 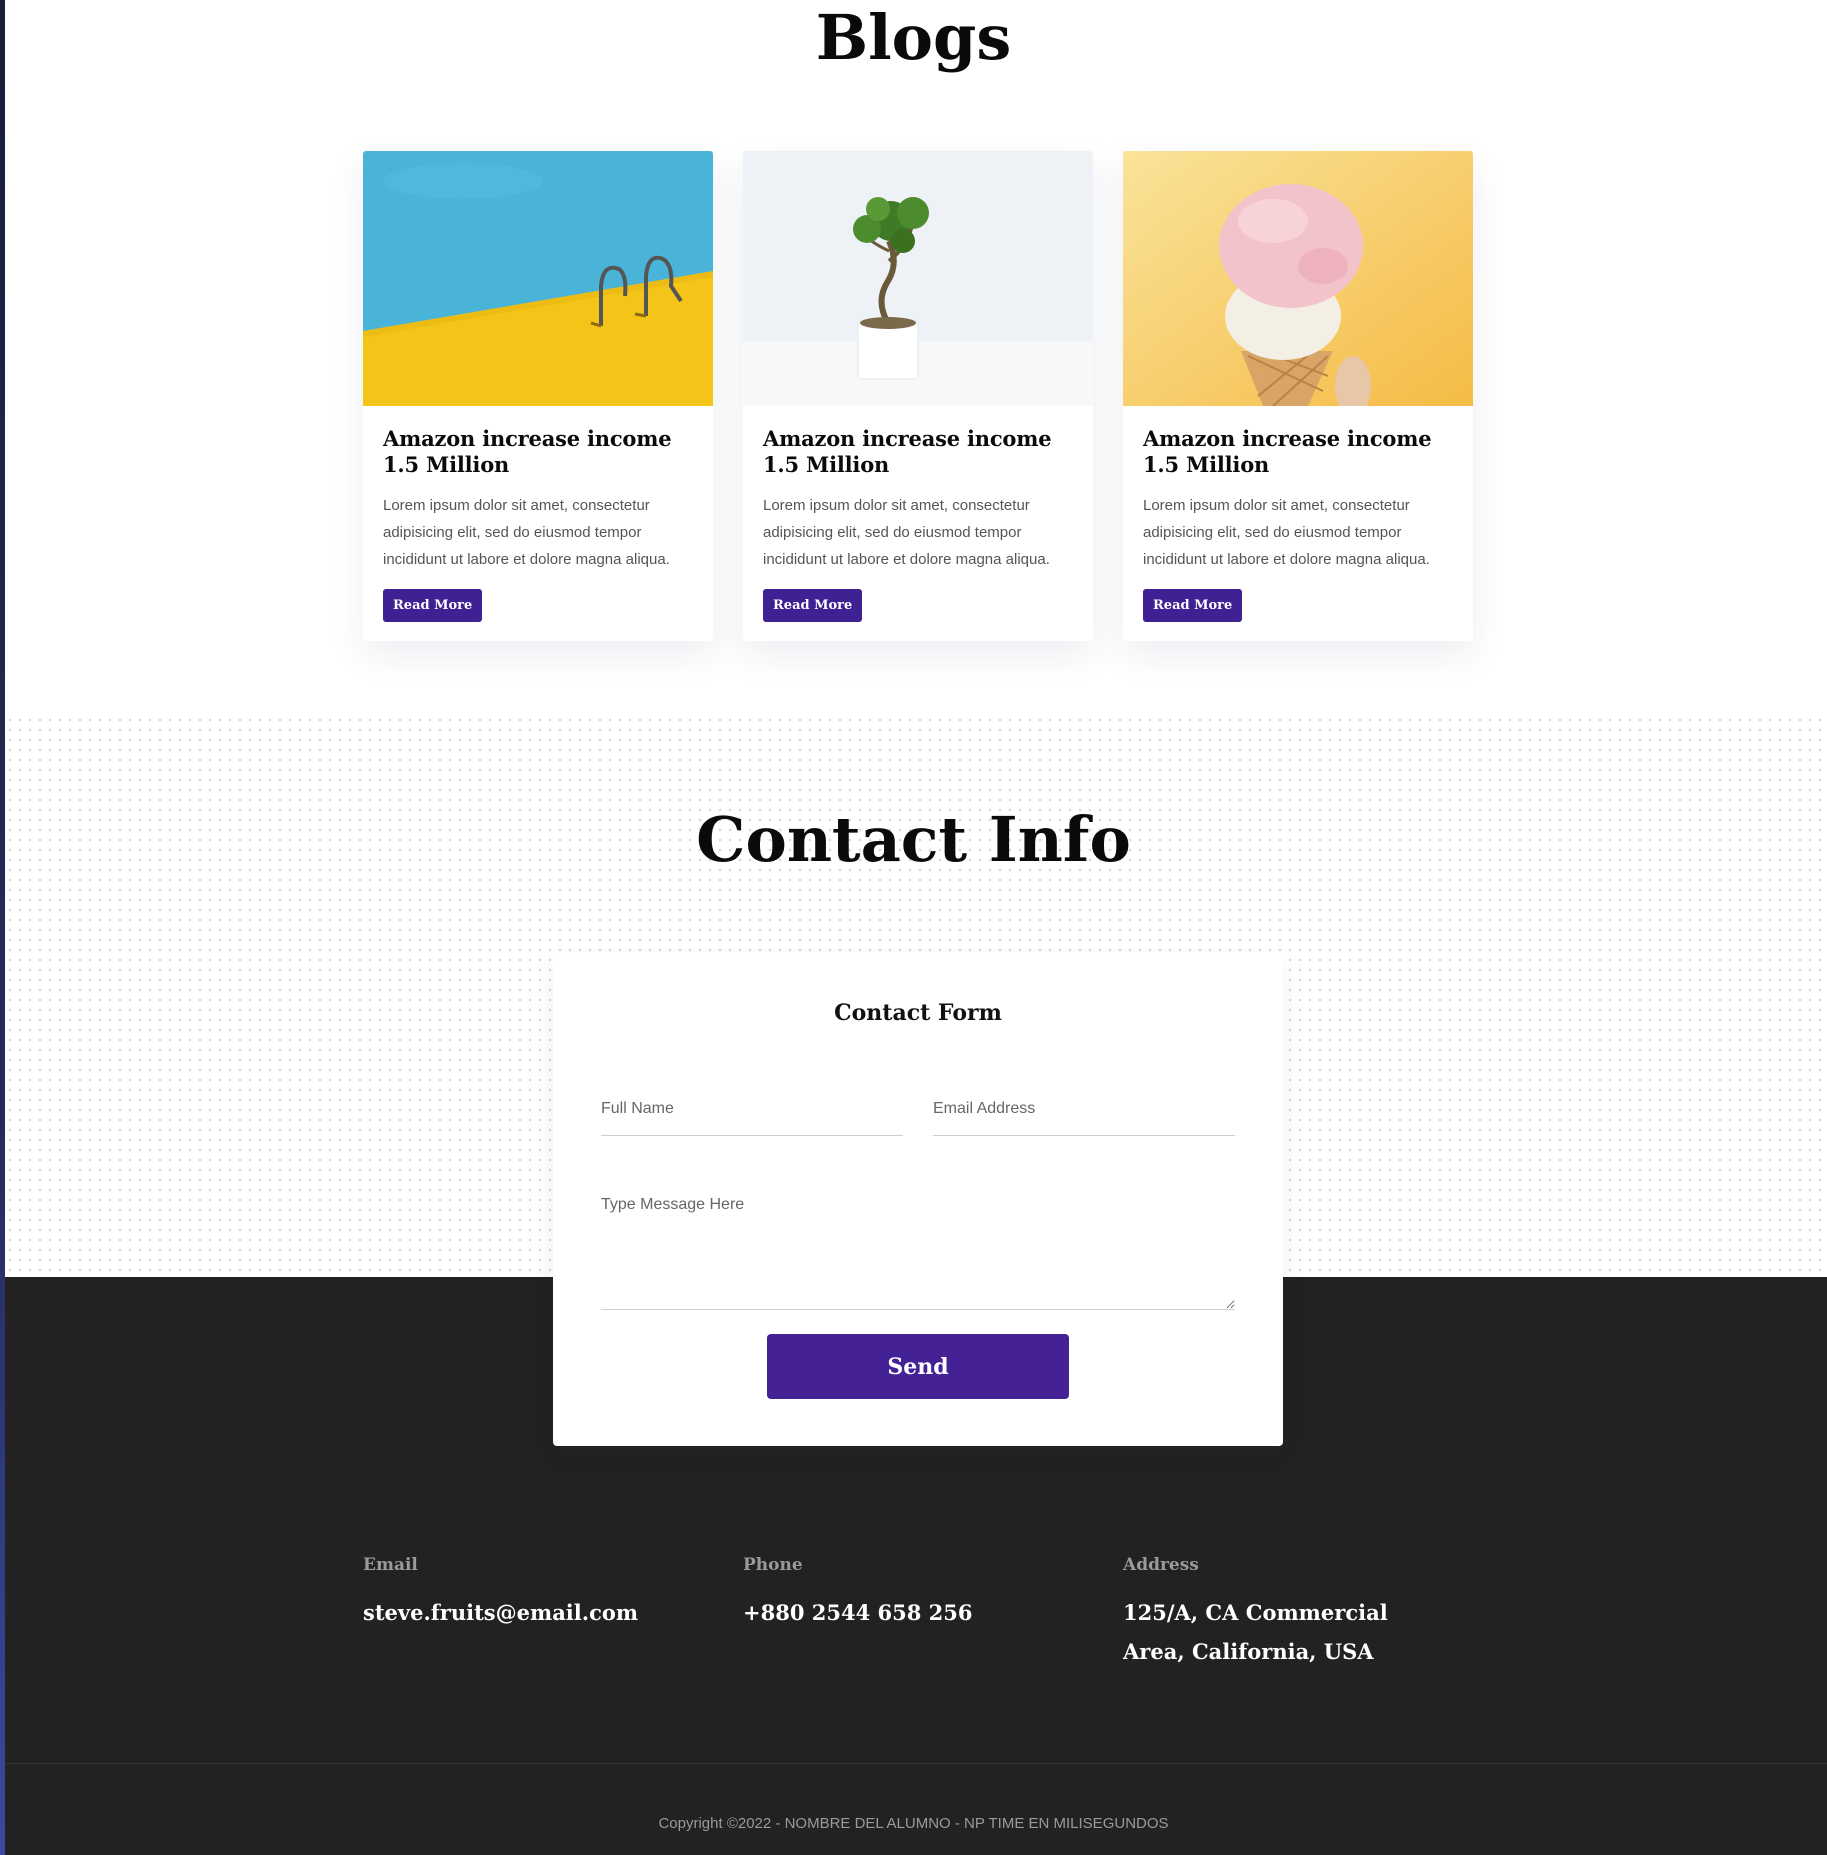 What do you see at coordinates (773, 1565) in the screenshot?
I see `info-label: Phone` at bounding box center [773, 1565].